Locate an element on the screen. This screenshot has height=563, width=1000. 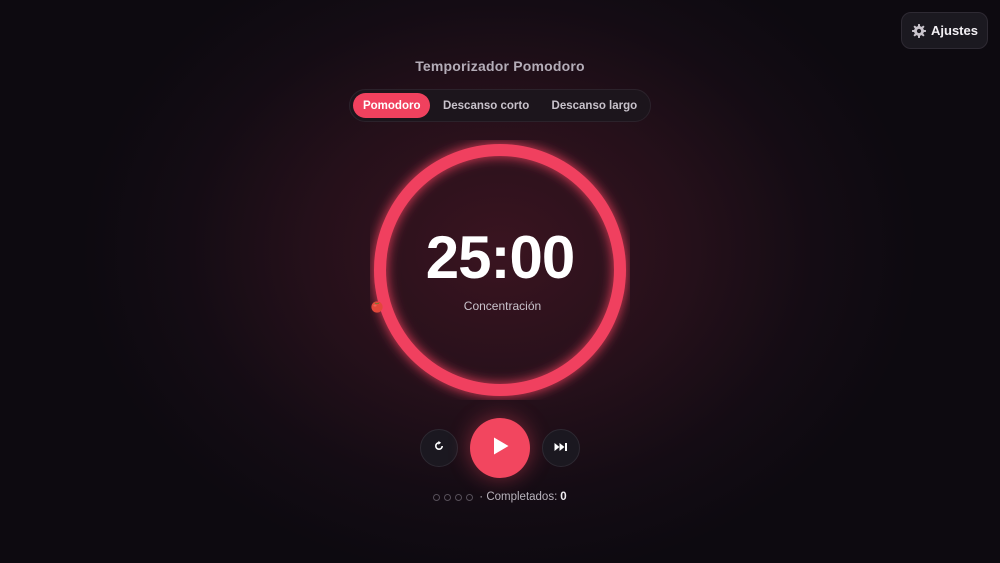
skip-button is located at coordinates (561, 448).